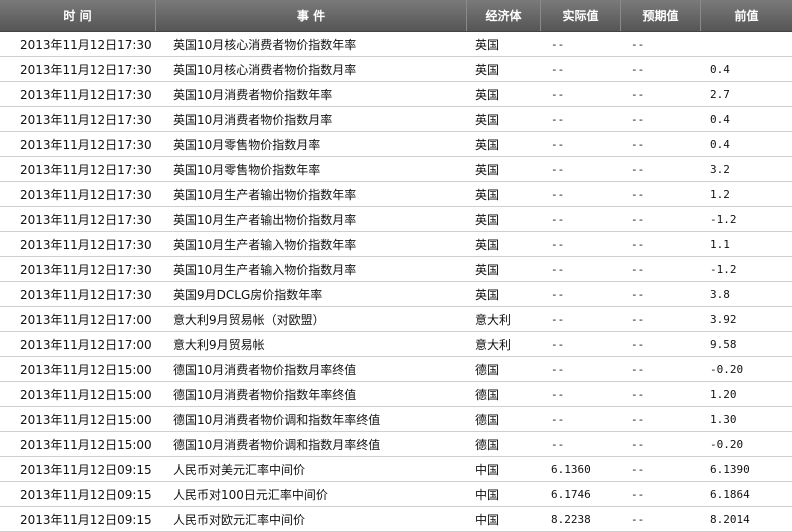  Describe the element at coordinates (239, 469) in the screenshot. I see `cell-event: 人民币对美元汇率中间价` at that location.